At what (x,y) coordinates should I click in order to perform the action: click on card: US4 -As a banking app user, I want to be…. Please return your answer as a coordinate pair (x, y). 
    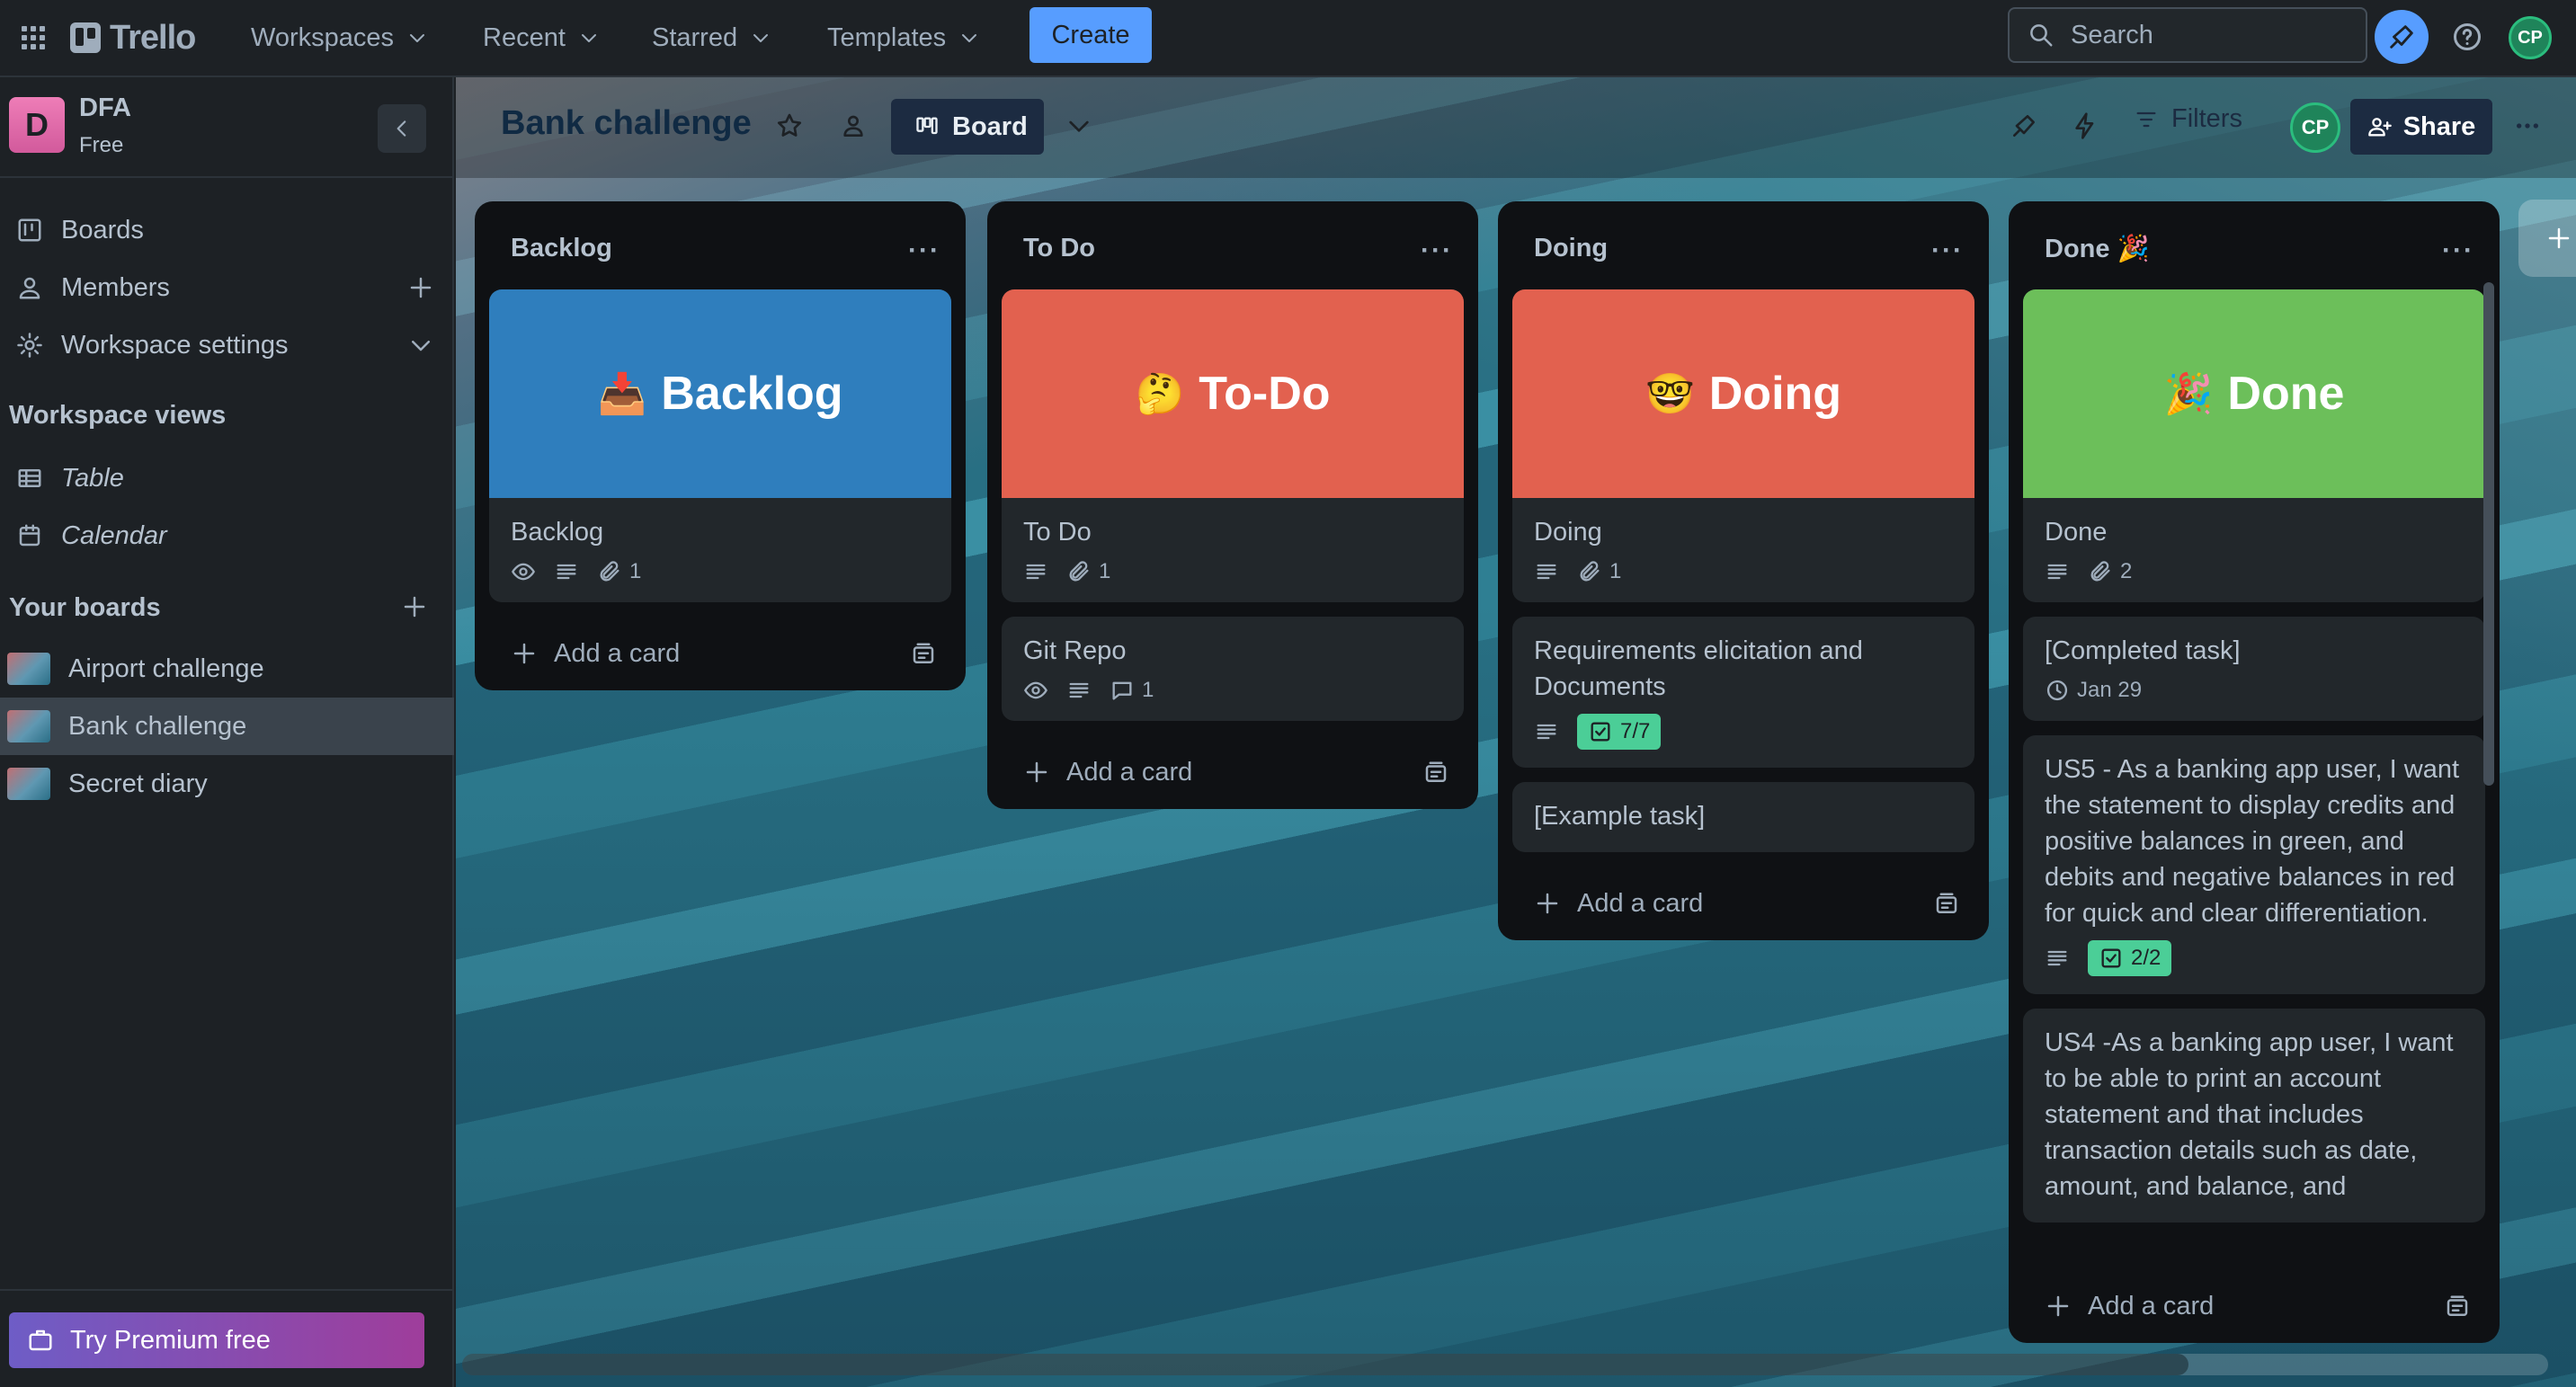
    Looking at the image, I should click on (2254, 1116).